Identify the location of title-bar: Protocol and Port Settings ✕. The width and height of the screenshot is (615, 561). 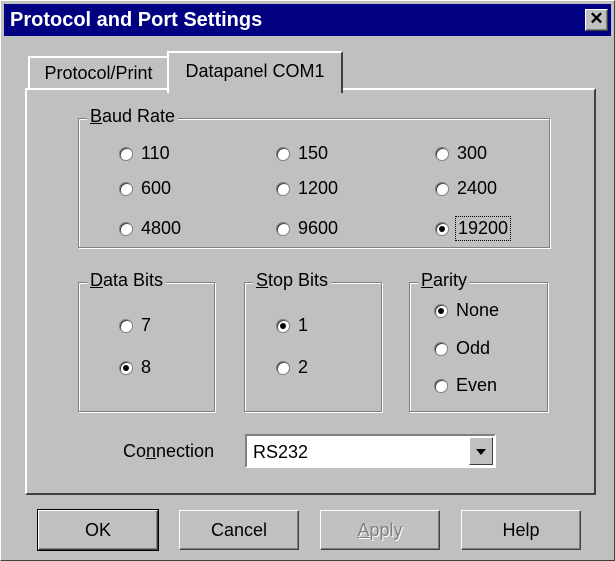
(307, 20).